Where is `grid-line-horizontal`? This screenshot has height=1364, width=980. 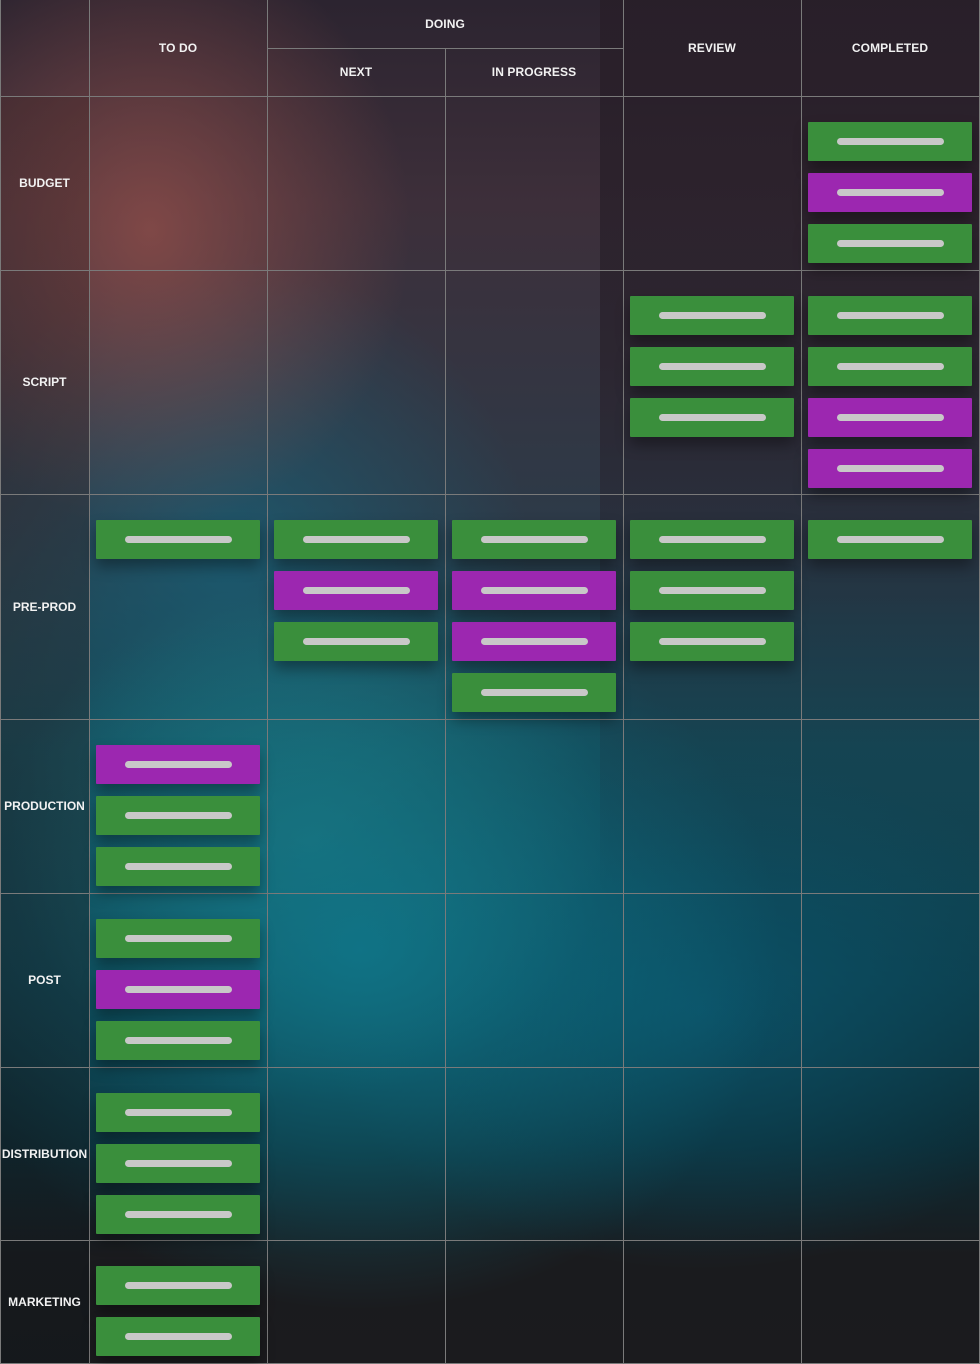 grid-line-horizontal is located at coordinates (445, 48).